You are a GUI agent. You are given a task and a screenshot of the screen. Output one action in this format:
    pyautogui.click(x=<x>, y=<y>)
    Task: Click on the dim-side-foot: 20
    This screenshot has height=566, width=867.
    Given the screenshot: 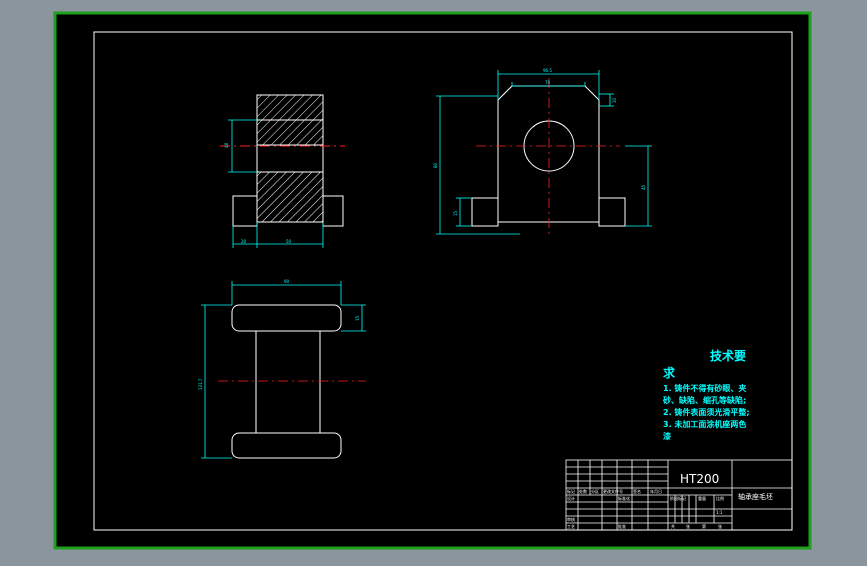 What is the action you would take?
    pyautogui.click(x=244, y=241)
    